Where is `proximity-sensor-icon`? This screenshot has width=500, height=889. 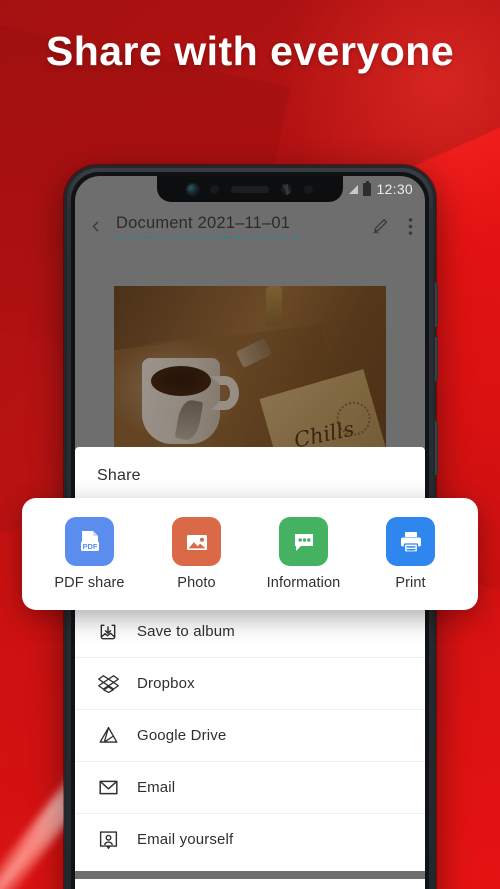
proximity-sensor-icon is located at coordinates (214, 189).